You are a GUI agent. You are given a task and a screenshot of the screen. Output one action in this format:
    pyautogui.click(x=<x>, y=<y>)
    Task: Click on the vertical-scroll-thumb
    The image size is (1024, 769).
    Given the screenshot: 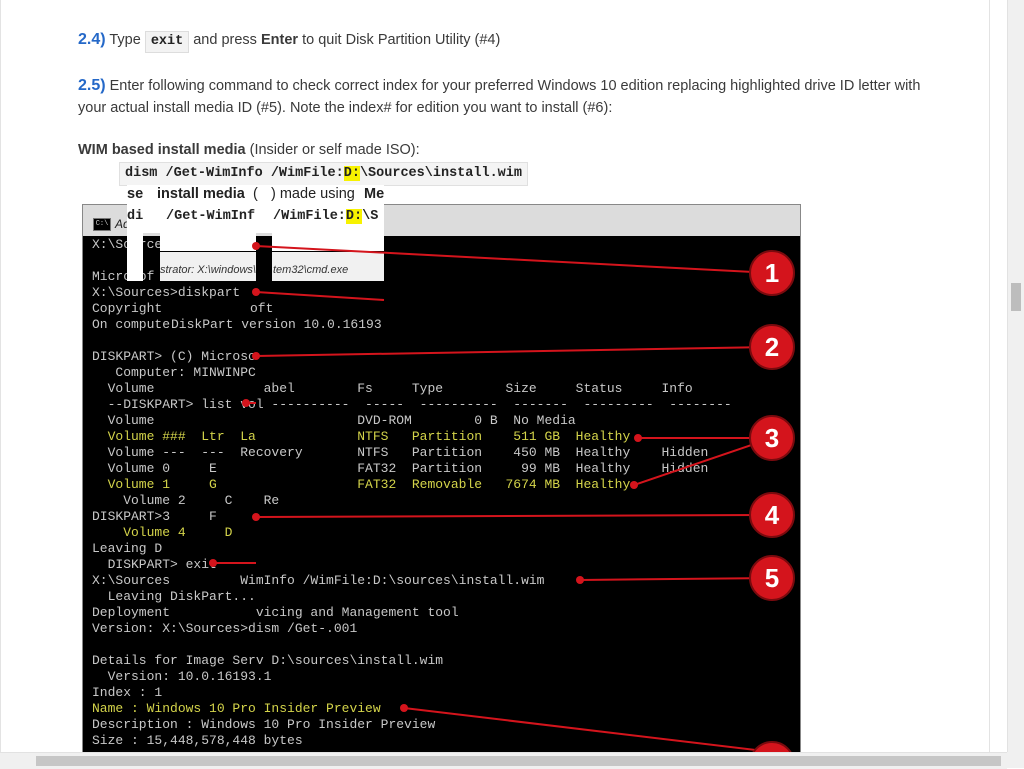 What is the action you would take?
    pyautogui.click(x=1016, y=297)
    